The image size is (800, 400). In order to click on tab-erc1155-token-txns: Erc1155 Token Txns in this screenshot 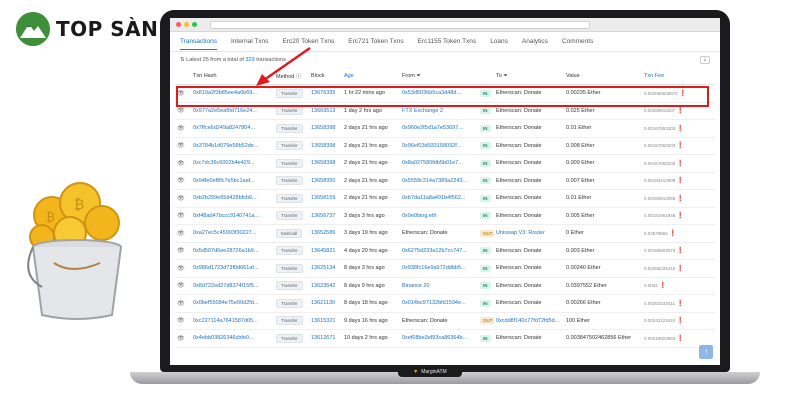, I will do `click(447, 42)`.